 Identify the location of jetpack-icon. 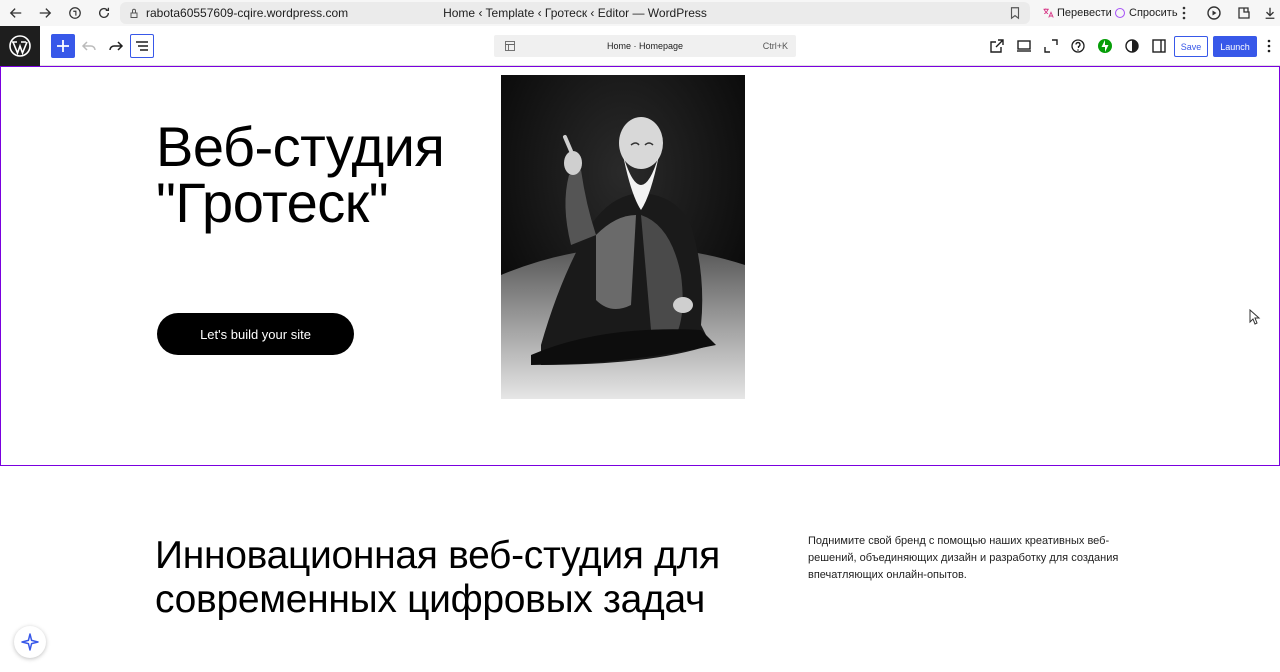
(1105, 46).